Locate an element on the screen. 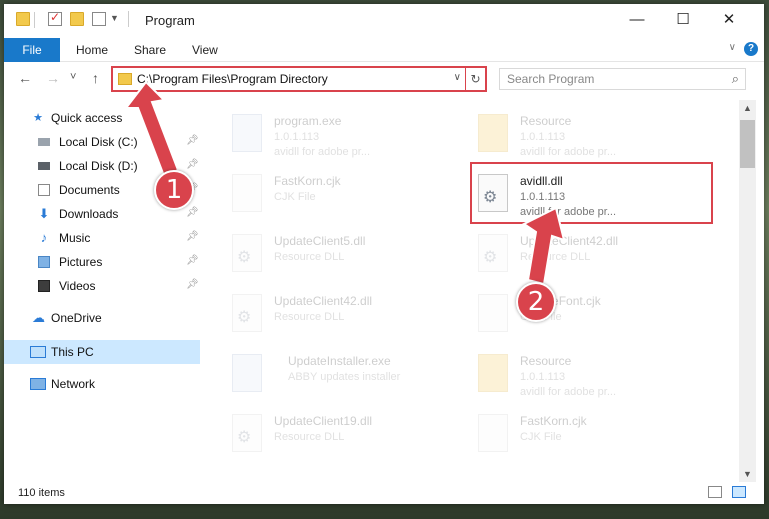  scroll-down-icon: ▼ is located at coordinates (747, 474).